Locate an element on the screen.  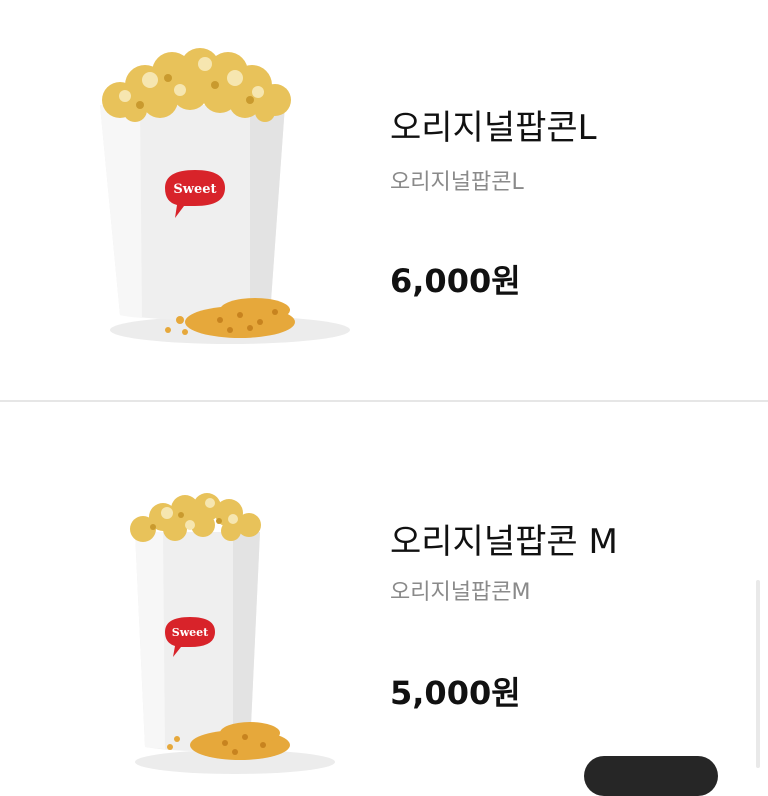
floating-action-button is located at coordinates (651, 776).